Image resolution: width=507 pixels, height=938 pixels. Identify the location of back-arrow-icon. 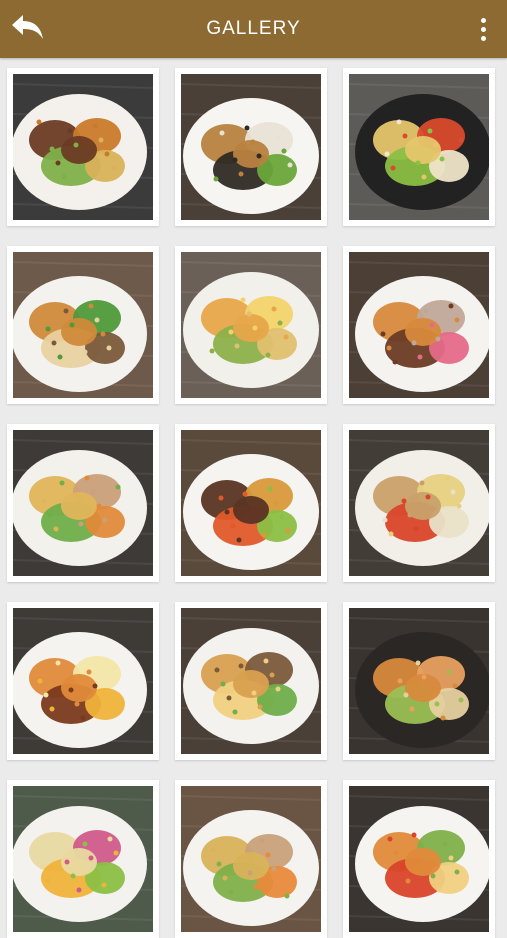
(28, 29).